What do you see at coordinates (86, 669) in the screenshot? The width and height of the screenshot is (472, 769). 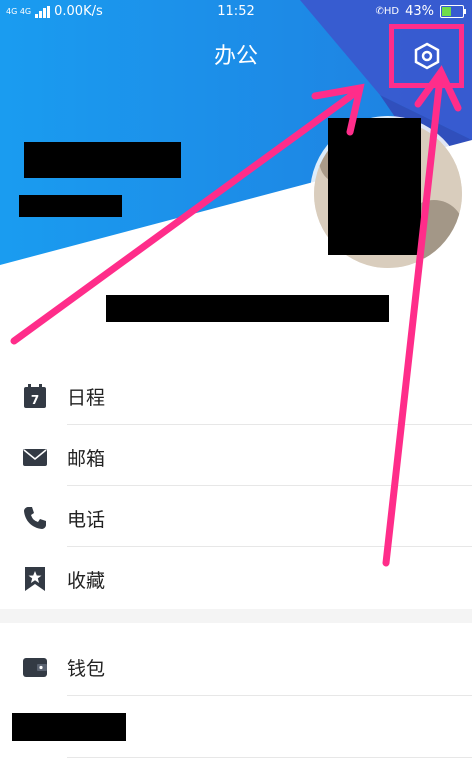 I see `menu-label: 钱包` at bounding box center [86, 669].